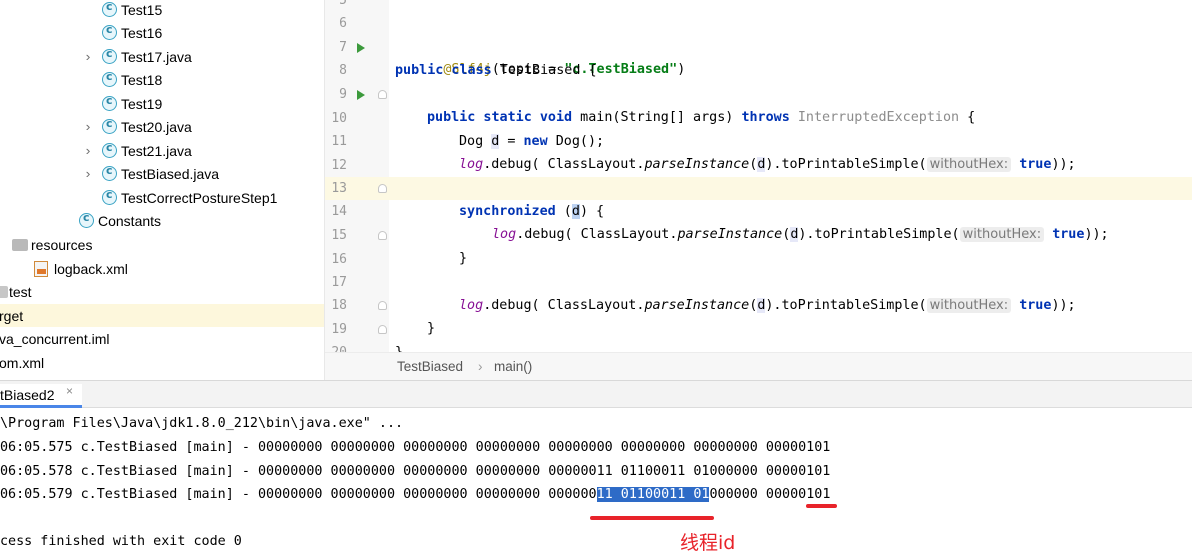 This screenshot has width=1192, height=560. Describe the element at coordinates (339, 259) in the screenshot. I see `line-number: 16` at that location.